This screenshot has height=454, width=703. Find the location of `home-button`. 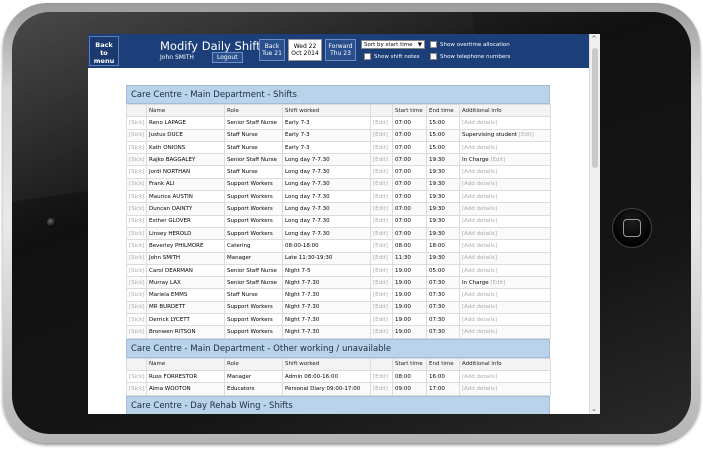

home-button is located at coordinates (632, 228).